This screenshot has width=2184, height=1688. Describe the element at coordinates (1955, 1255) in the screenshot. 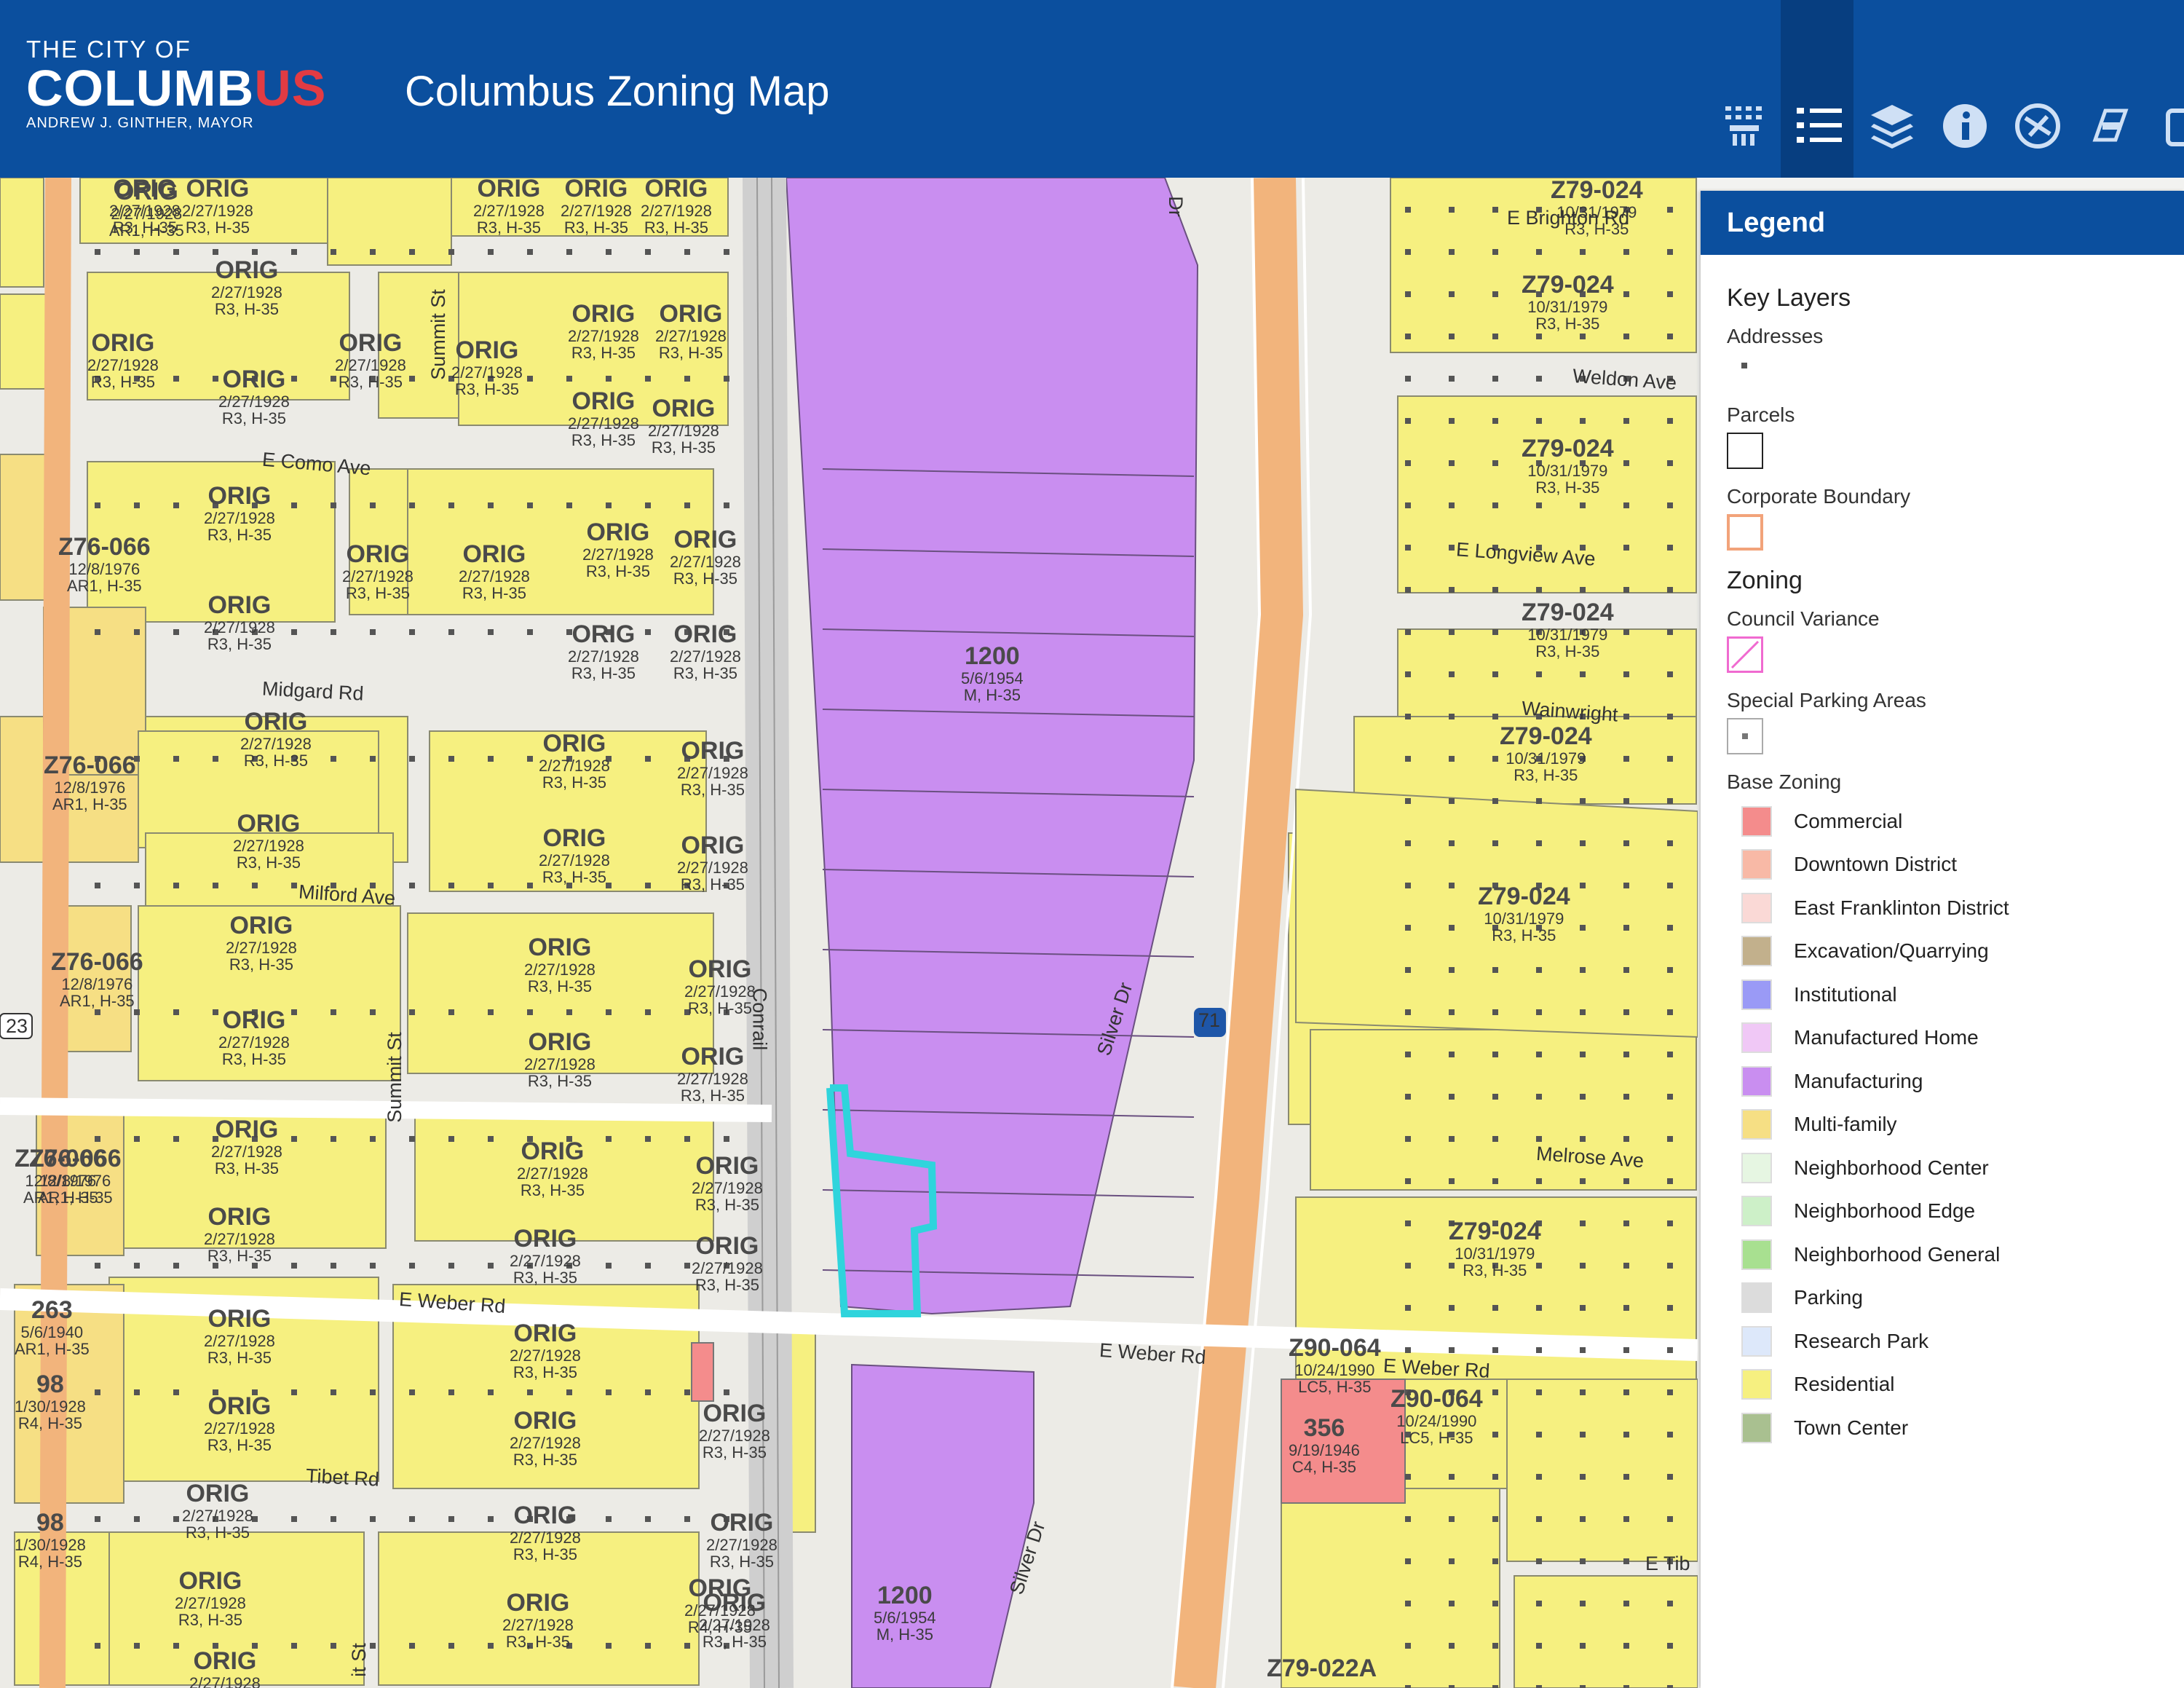

I see `legend-item: Neighborhood General` at that location.